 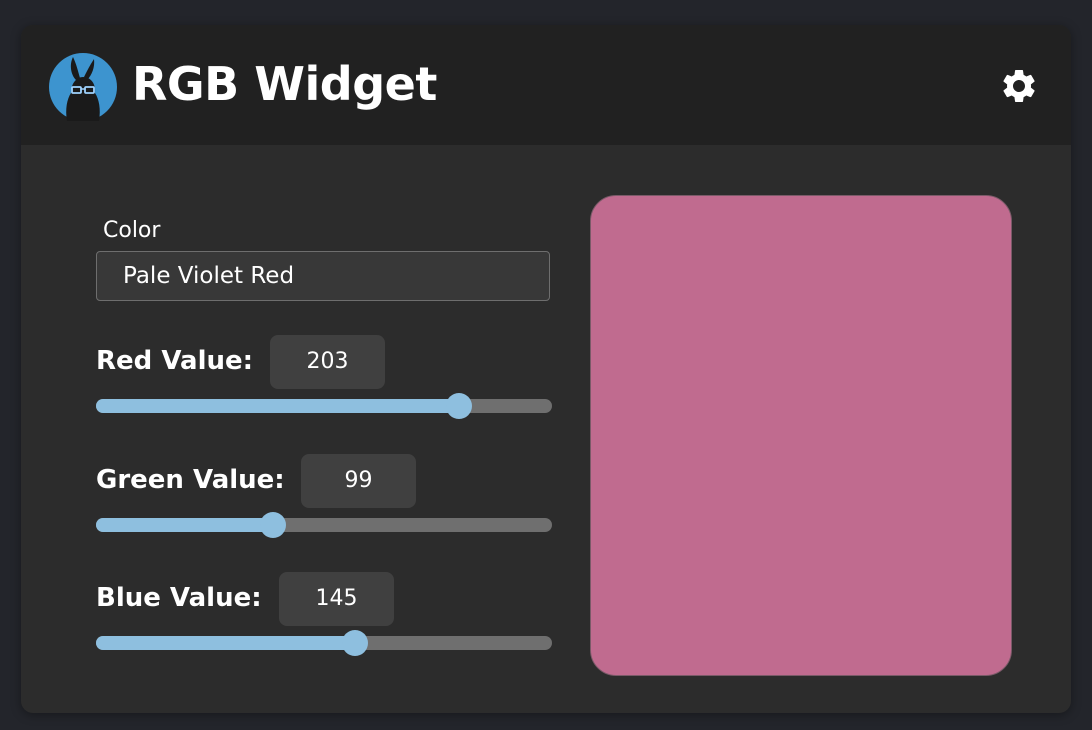 I want to click on gear-icon, so click(x=1019, y=86).